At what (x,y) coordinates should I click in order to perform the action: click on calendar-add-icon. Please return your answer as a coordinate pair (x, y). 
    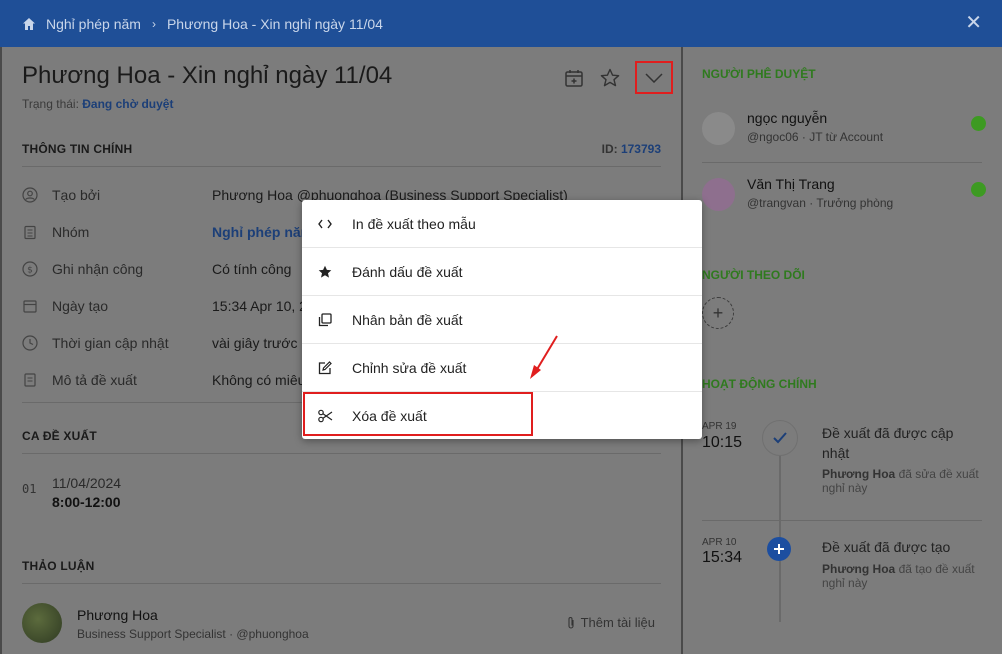
    Looking at the image, I should click on (574, 78).